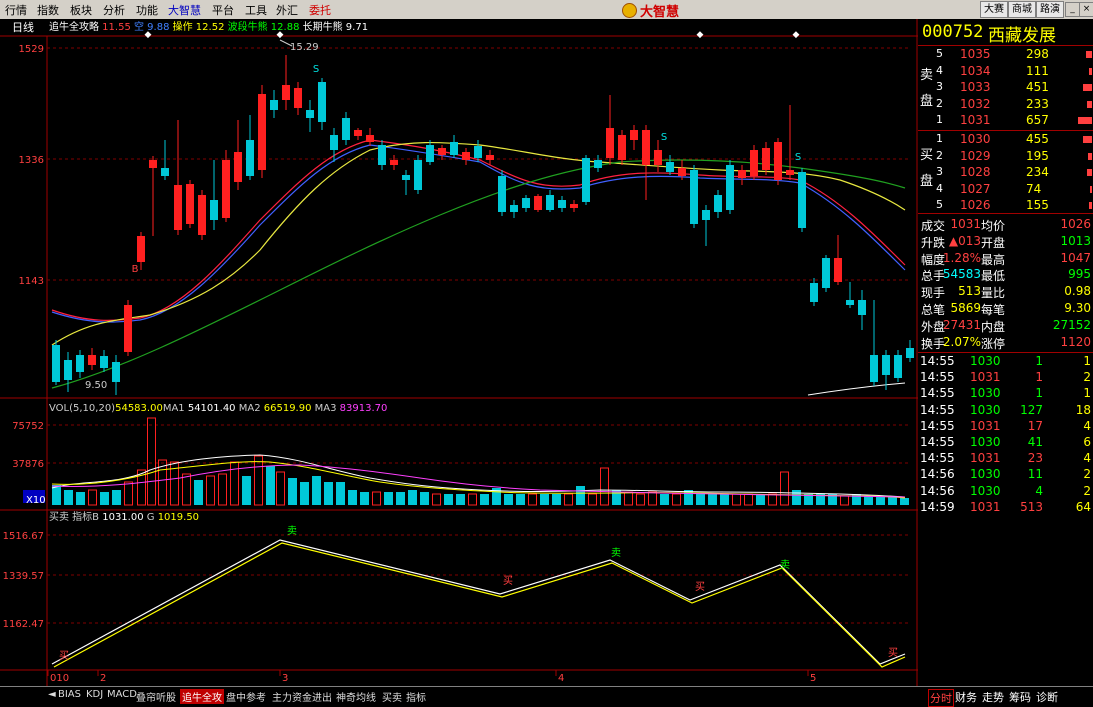  I want to click on close-icon: ×, so click(1086, 9).